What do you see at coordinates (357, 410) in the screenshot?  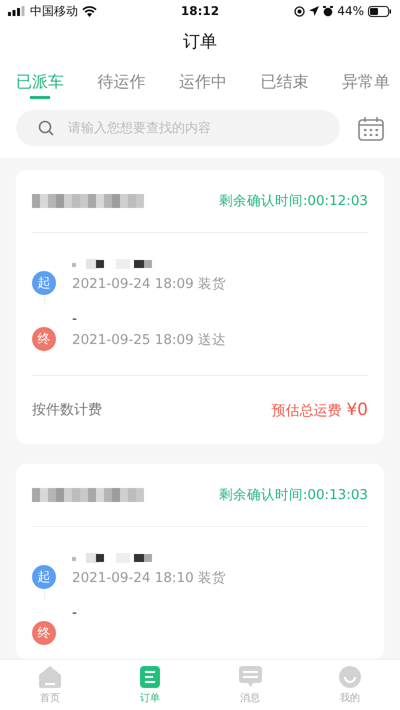 I see `fee-value: ¥0` at bounding box center [357, 410].